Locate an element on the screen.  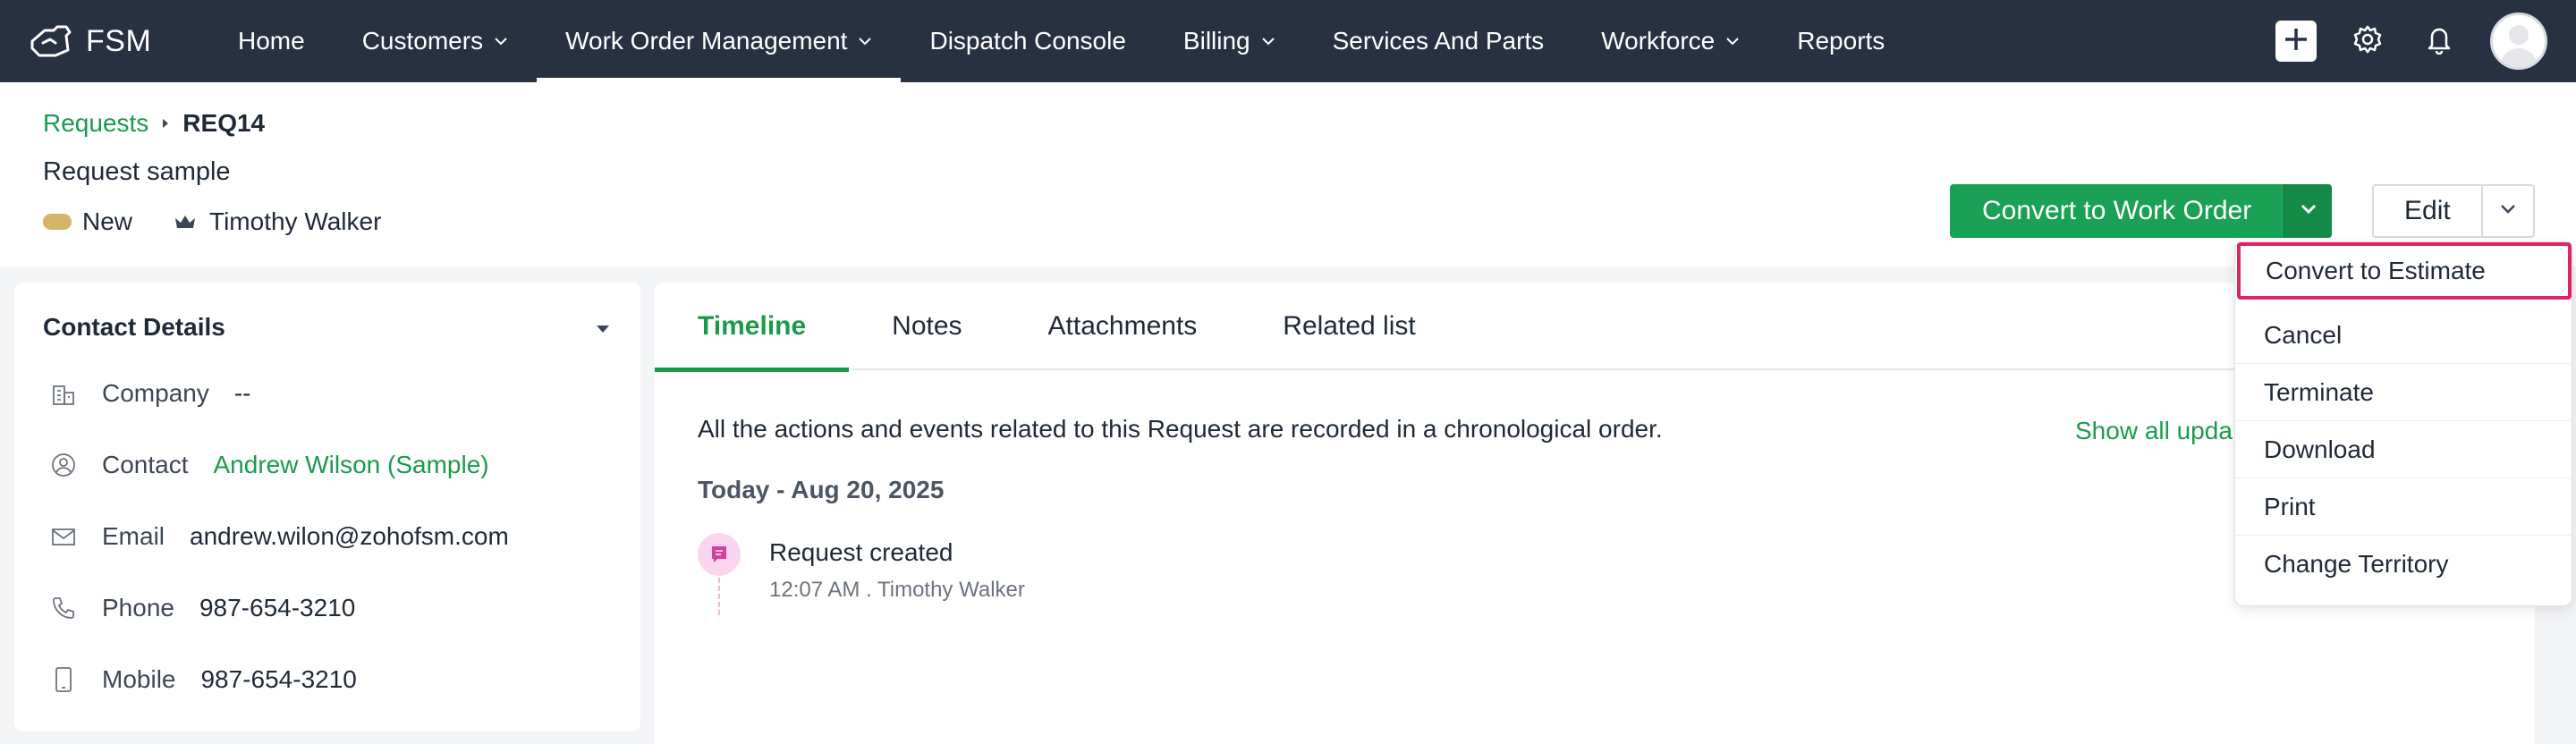
building-icon is located at coordinates (63, 393).